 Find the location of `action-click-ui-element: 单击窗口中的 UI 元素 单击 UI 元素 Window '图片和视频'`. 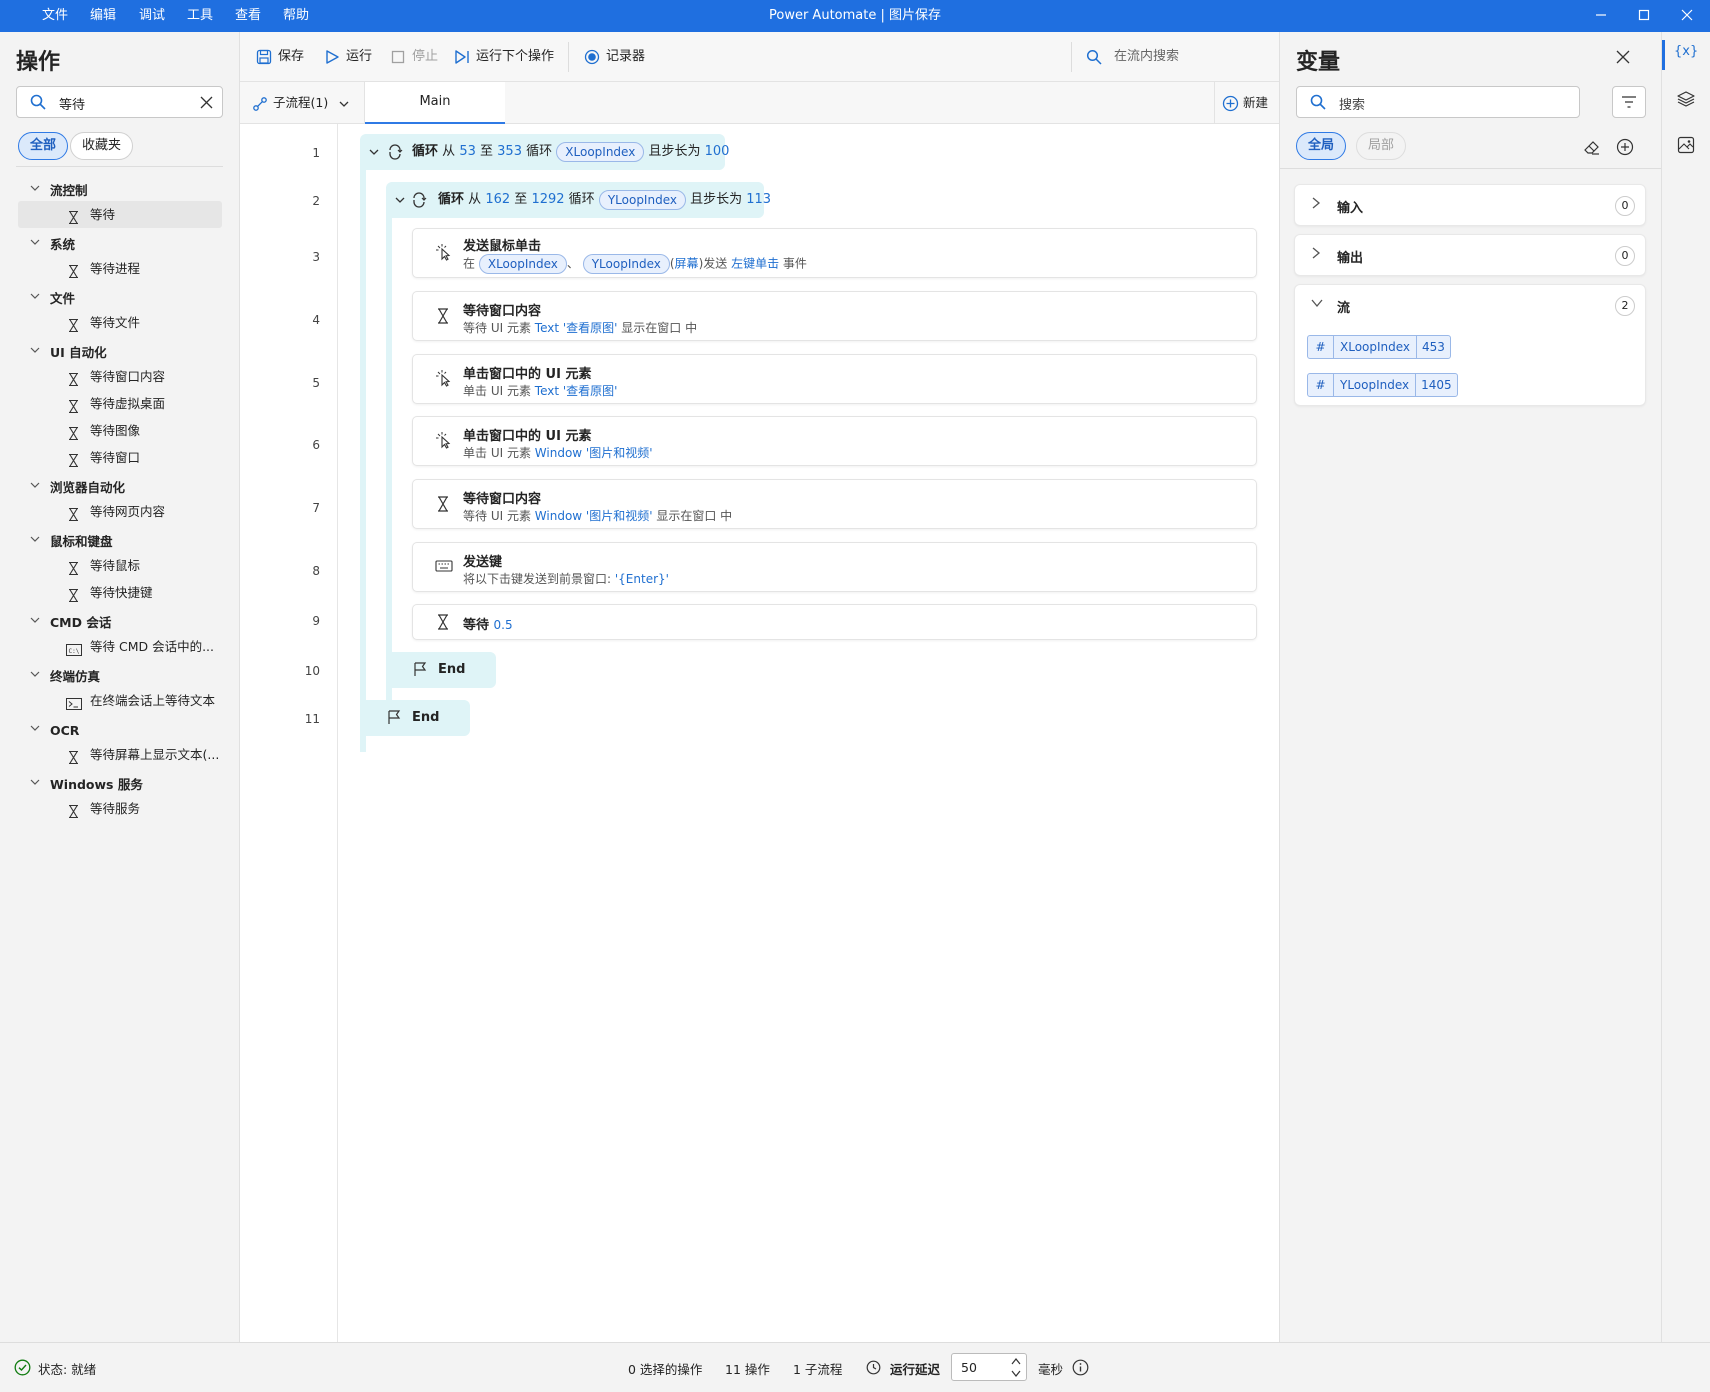

action-click-ui-element: 单击窗口中的 UI 元素 单击 UI 元素 Window '图片和视频' is located at coordinates (834, 441).